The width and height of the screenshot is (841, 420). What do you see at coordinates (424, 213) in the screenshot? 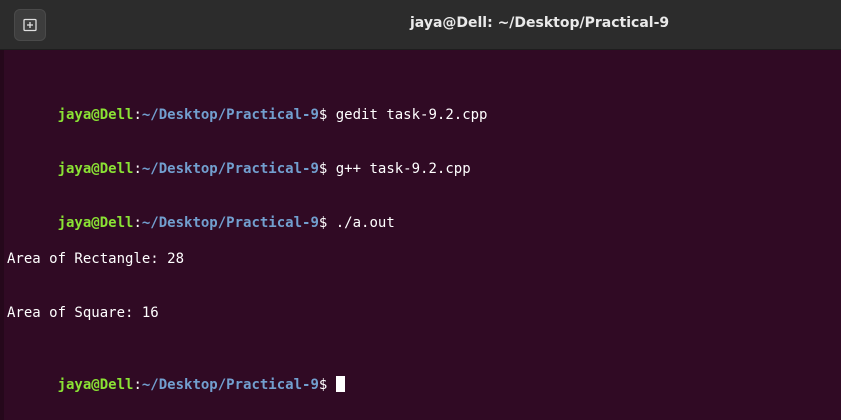
I see `terminal-line: jaya@Dell:~/Desktop/Practical-9$ ./a.out` at bounding box center [424, 213].